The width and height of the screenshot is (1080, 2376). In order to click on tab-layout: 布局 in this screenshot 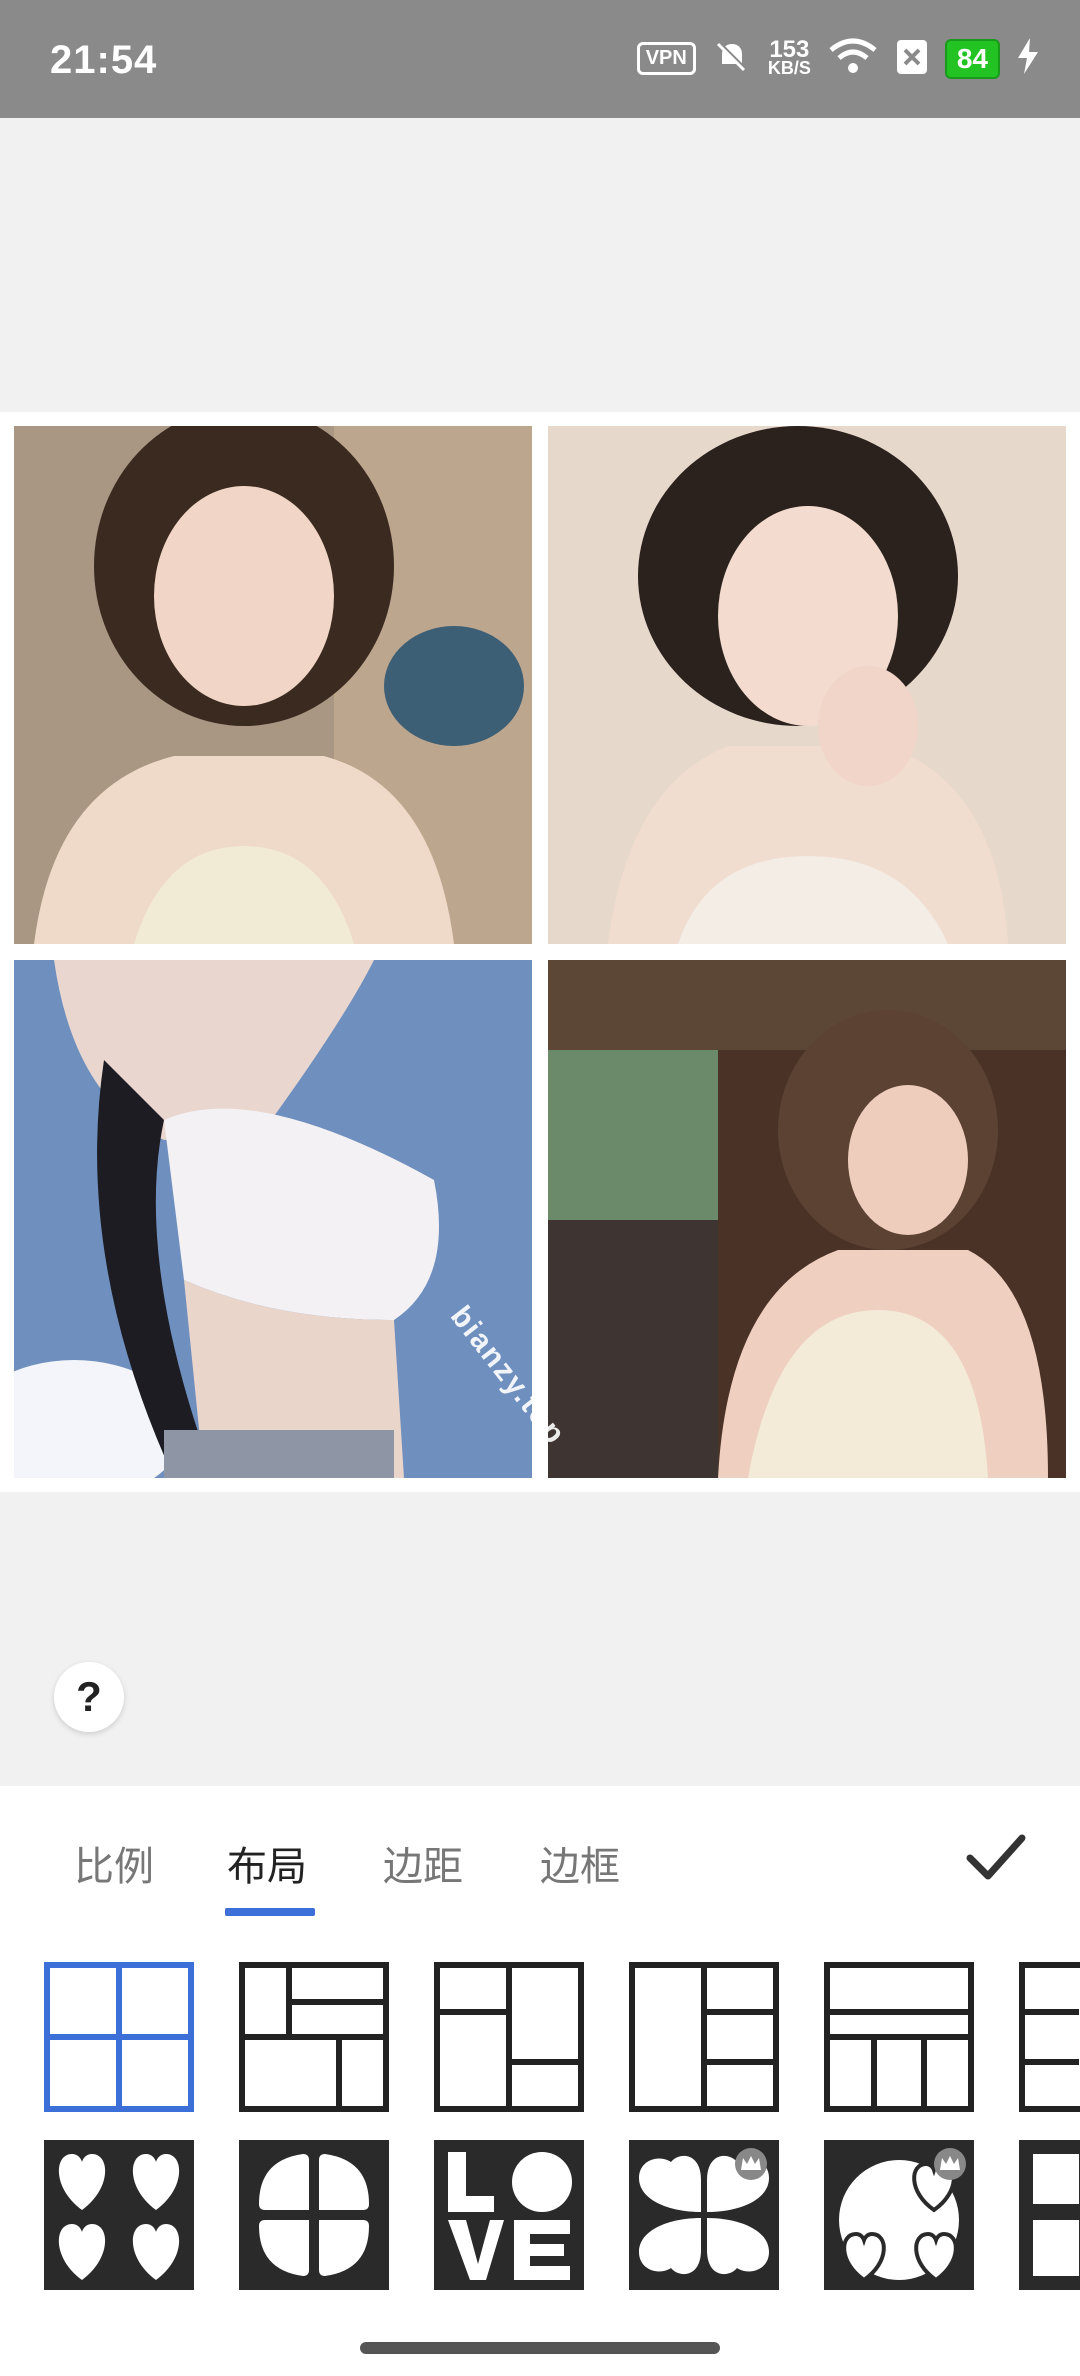, I will do `click(267, 1863)`.